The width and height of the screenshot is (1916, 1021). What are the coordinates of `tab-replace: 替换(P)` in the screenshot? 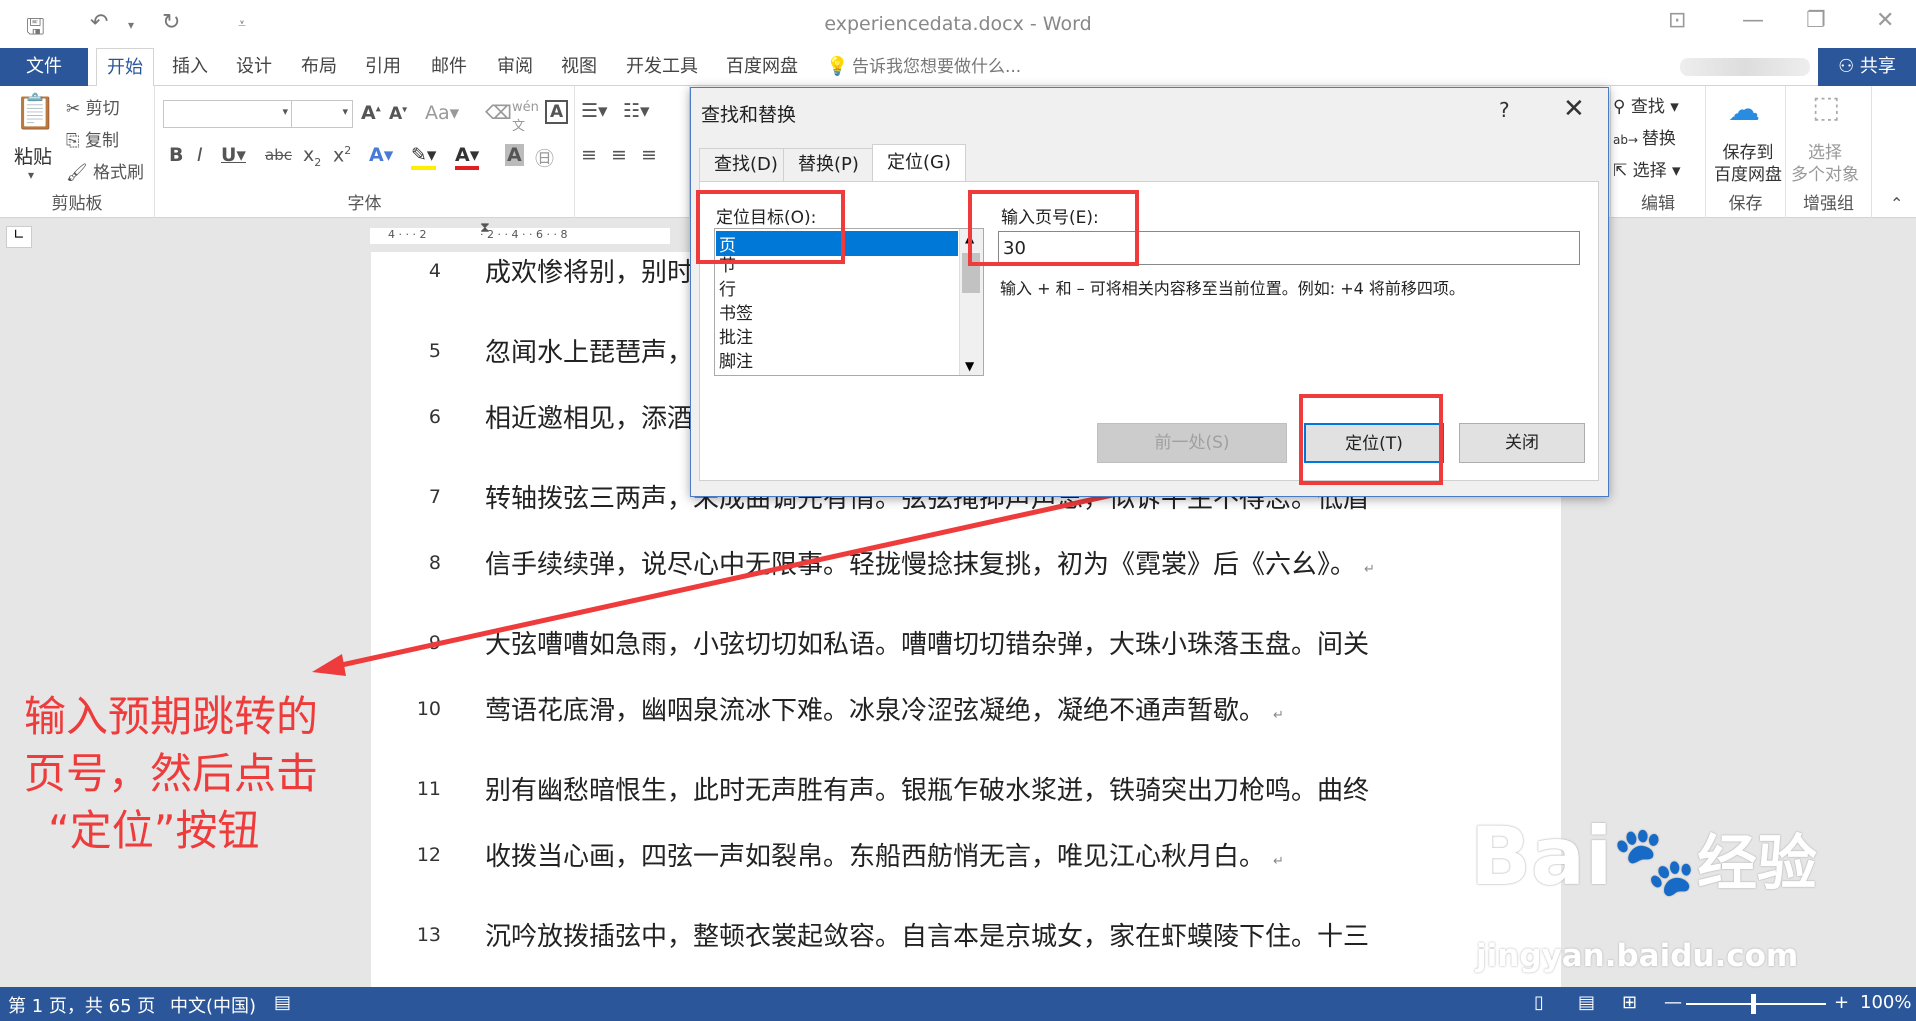 It's located at (828, 165).